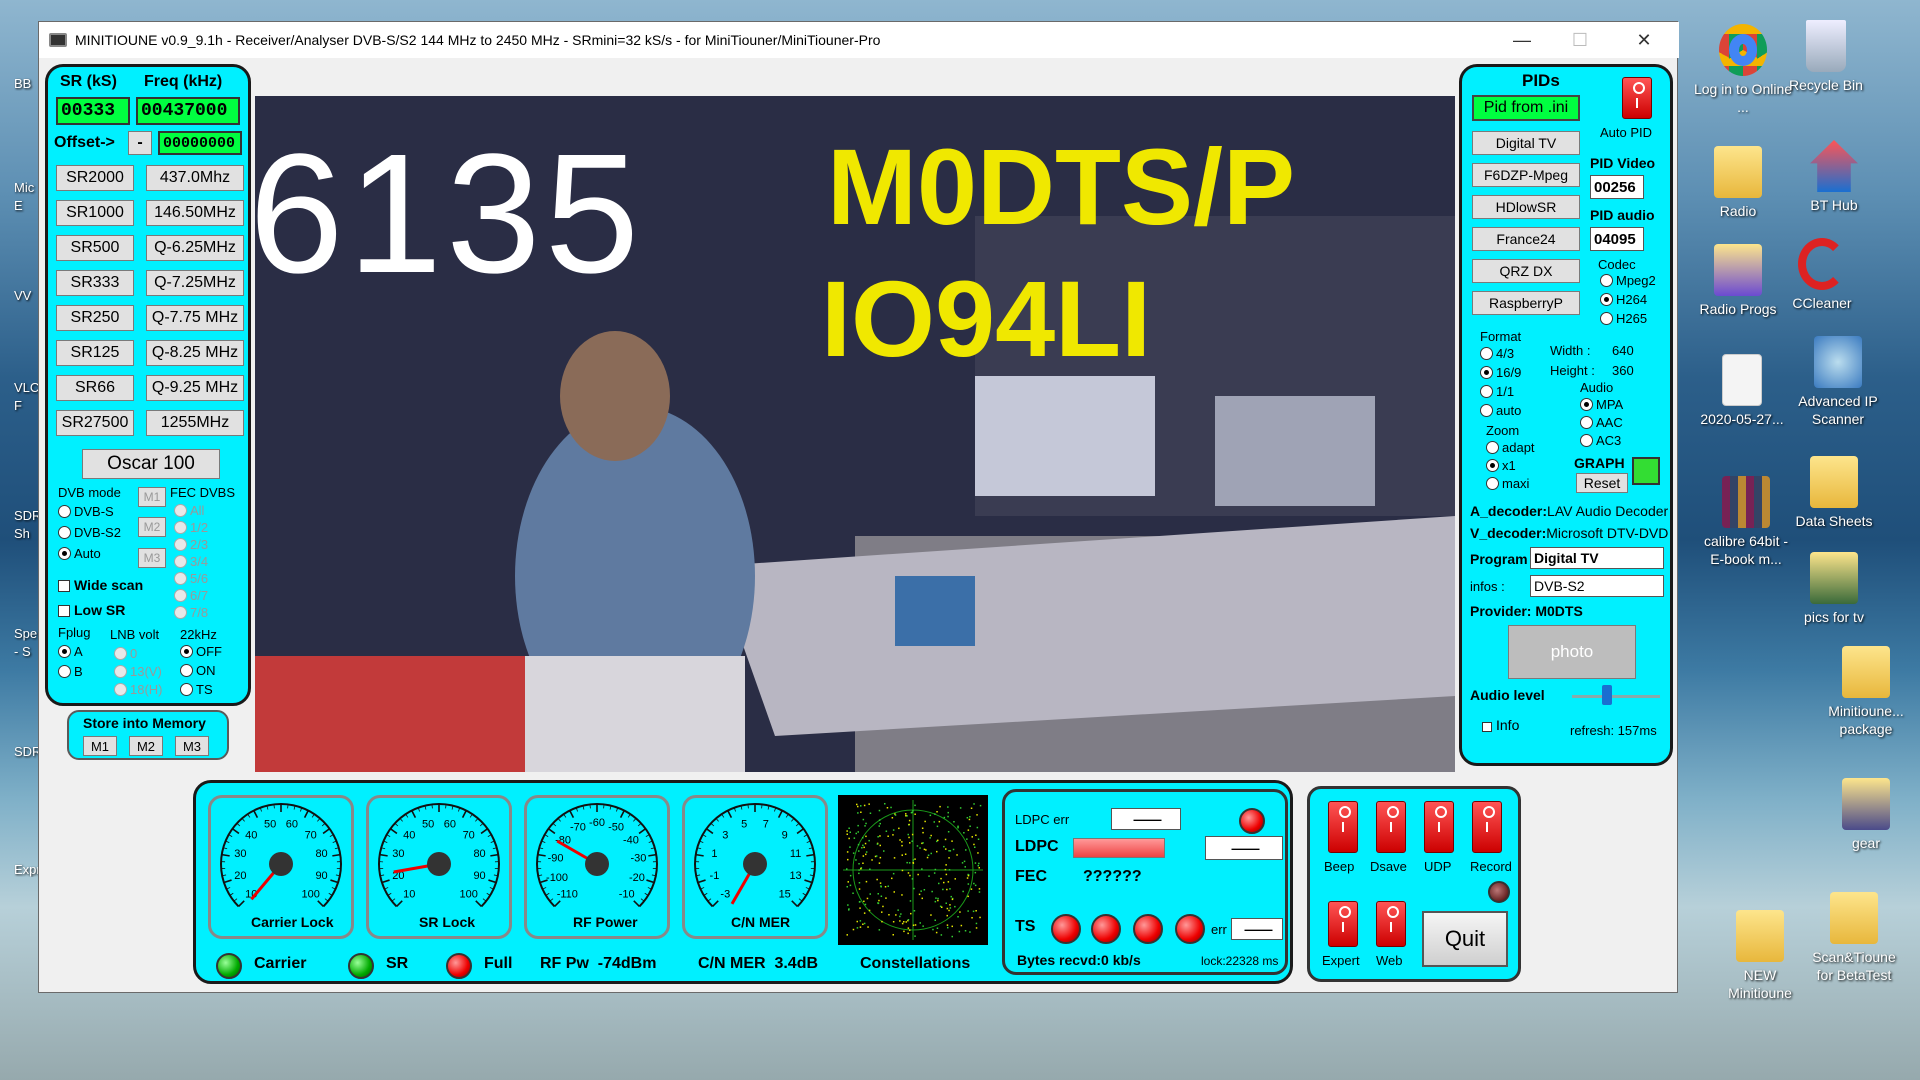  I want to click on sr-27500-button: SR27500, so click(95, 423).